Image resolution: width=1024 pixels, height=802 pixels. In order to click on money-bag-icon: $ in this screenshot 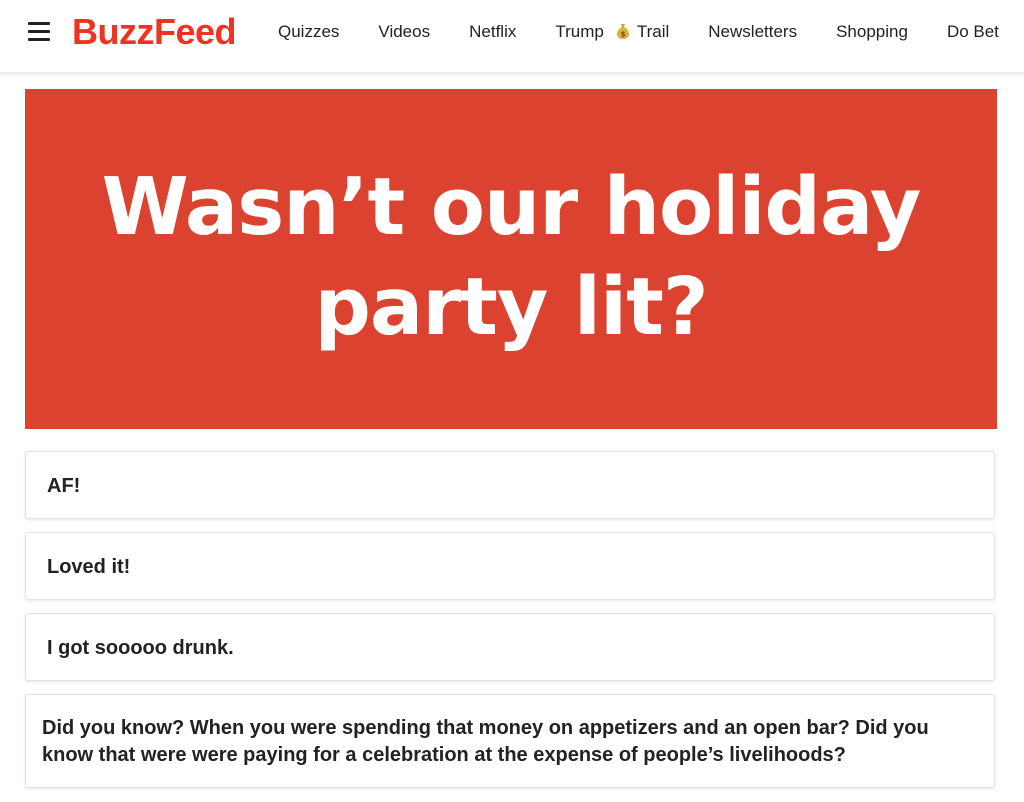, I will do `click(622, 31)`.